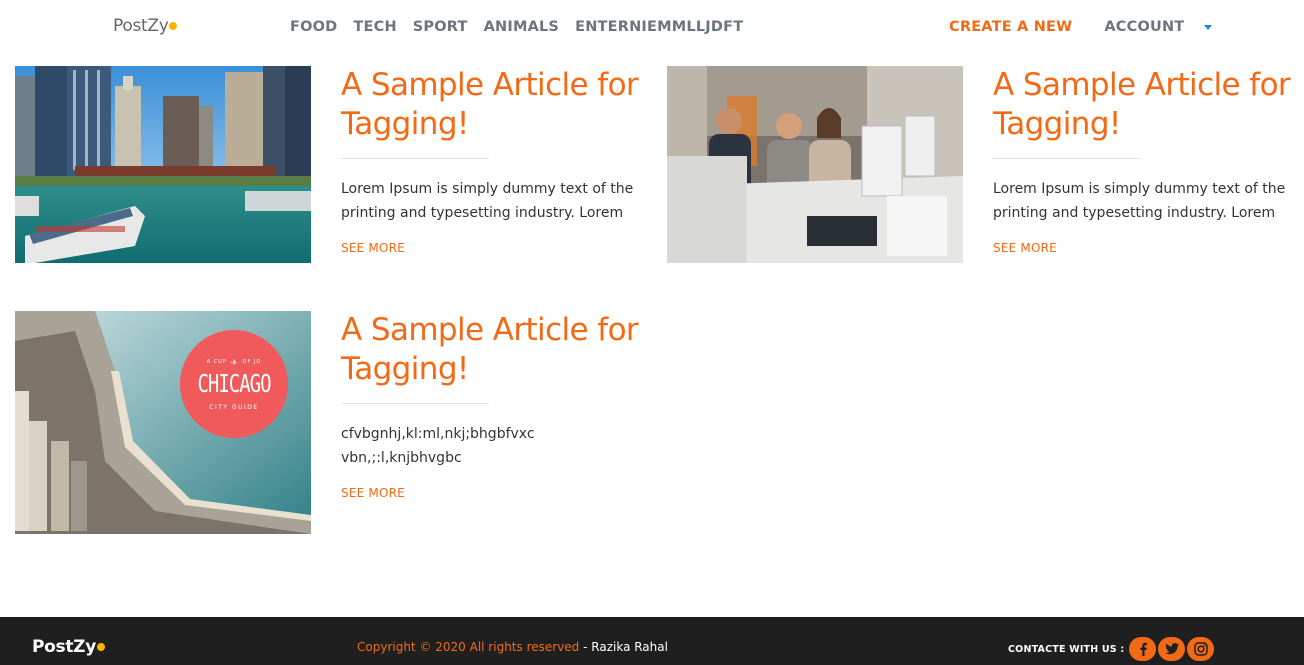 The width and height of the screenshot is (1304, 665). I want to click on chevron-down-icon, so click(1208, 27).